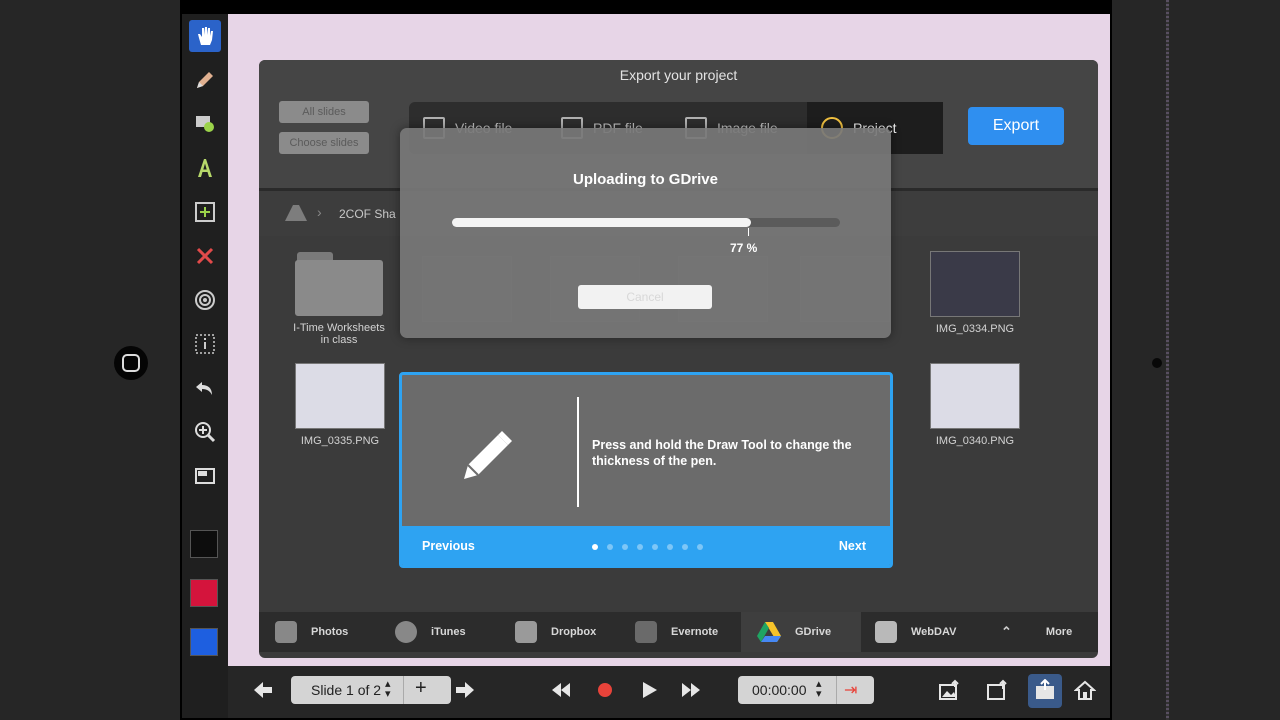 The width and height of the screenshot is (1280, 720). I want to click on time-label: 00:00:00, so click(779, 690).